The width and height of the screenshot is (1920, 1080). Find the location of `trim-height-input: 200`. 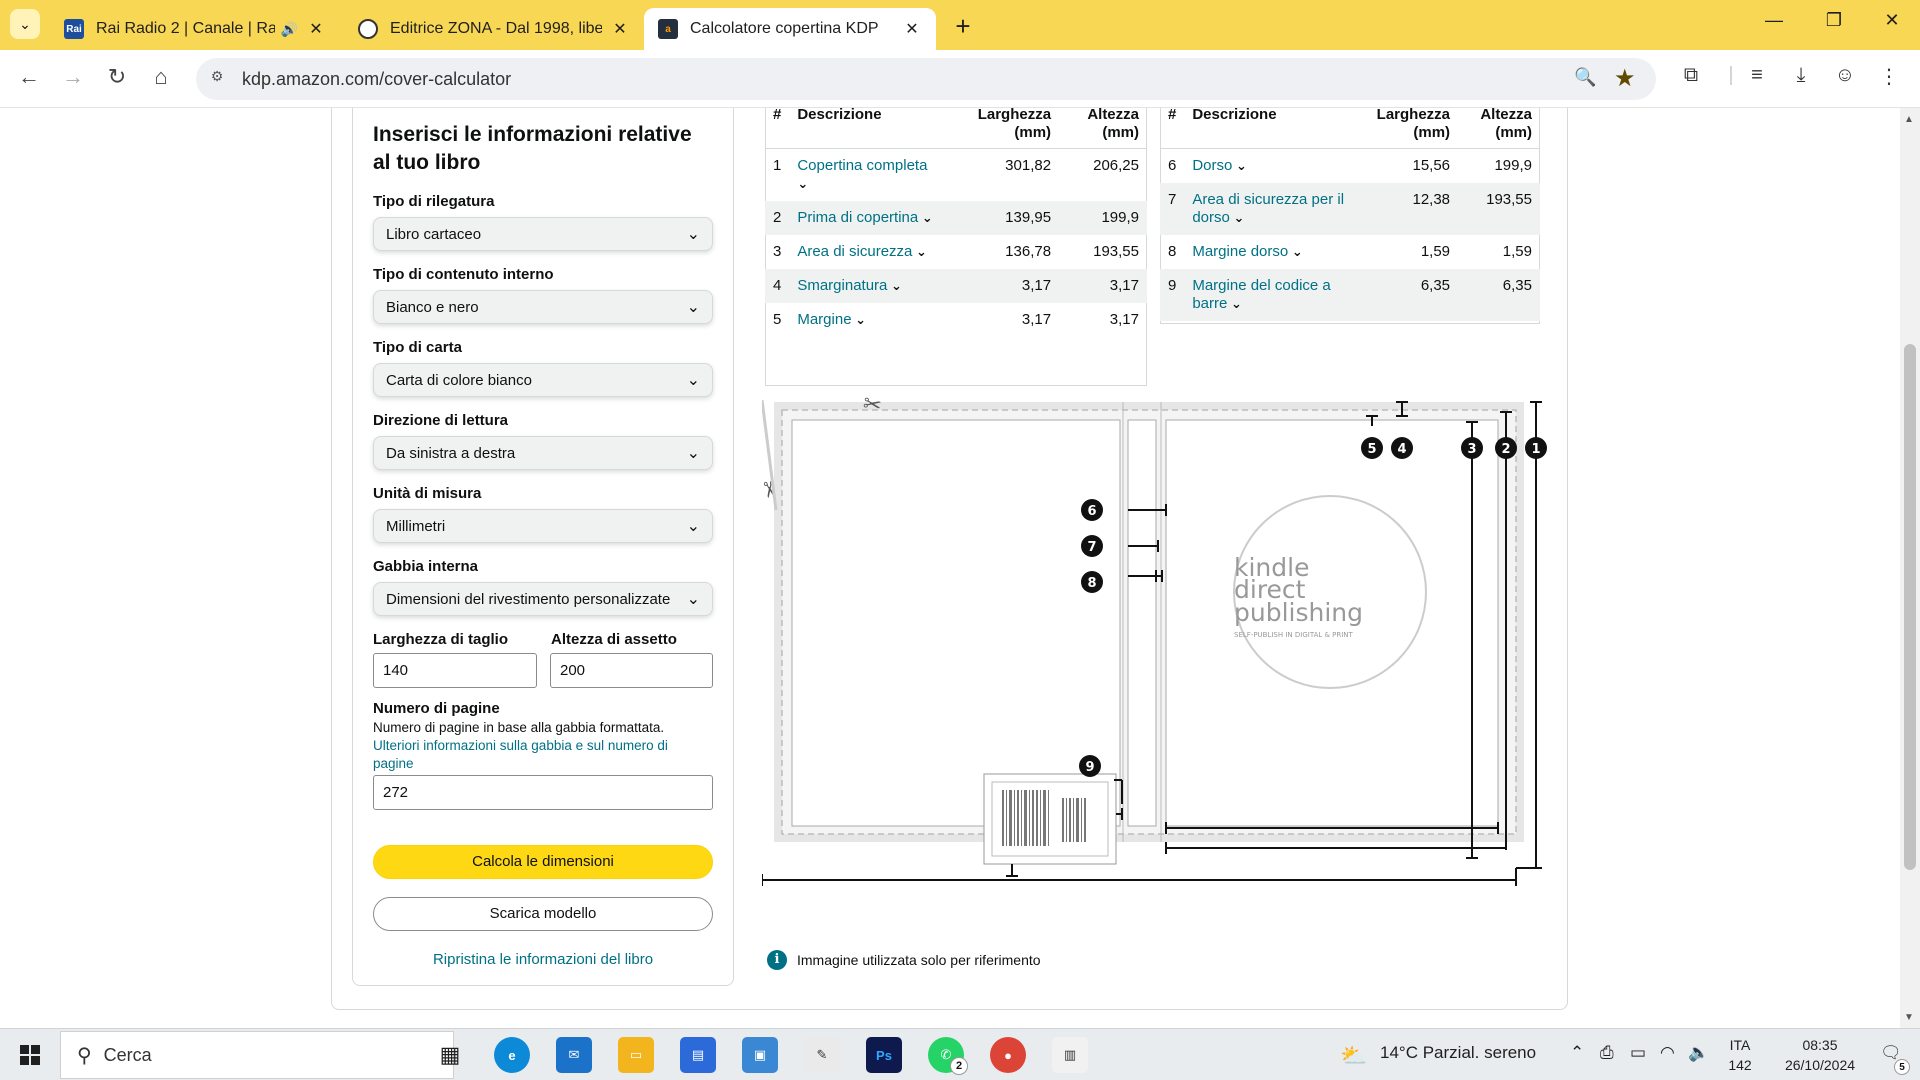

trim-height-input: 200 is located at coordinates (631, 670).